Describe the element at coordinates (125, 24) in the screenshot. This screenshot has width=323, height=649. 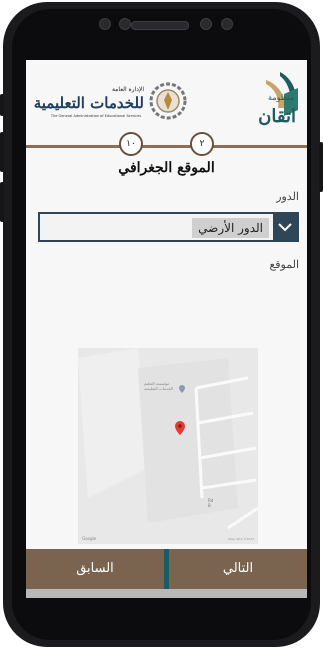
I see `camera-icon` at that location.